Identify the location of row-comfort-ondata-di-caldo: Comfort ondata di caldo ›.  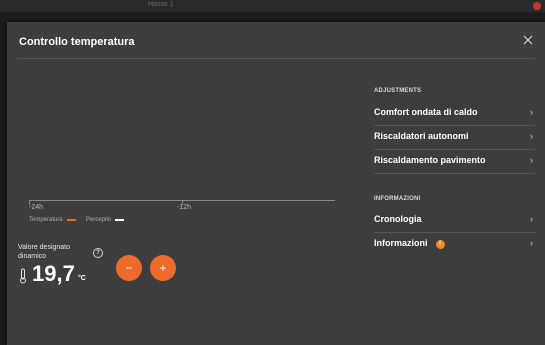
(454, 114).